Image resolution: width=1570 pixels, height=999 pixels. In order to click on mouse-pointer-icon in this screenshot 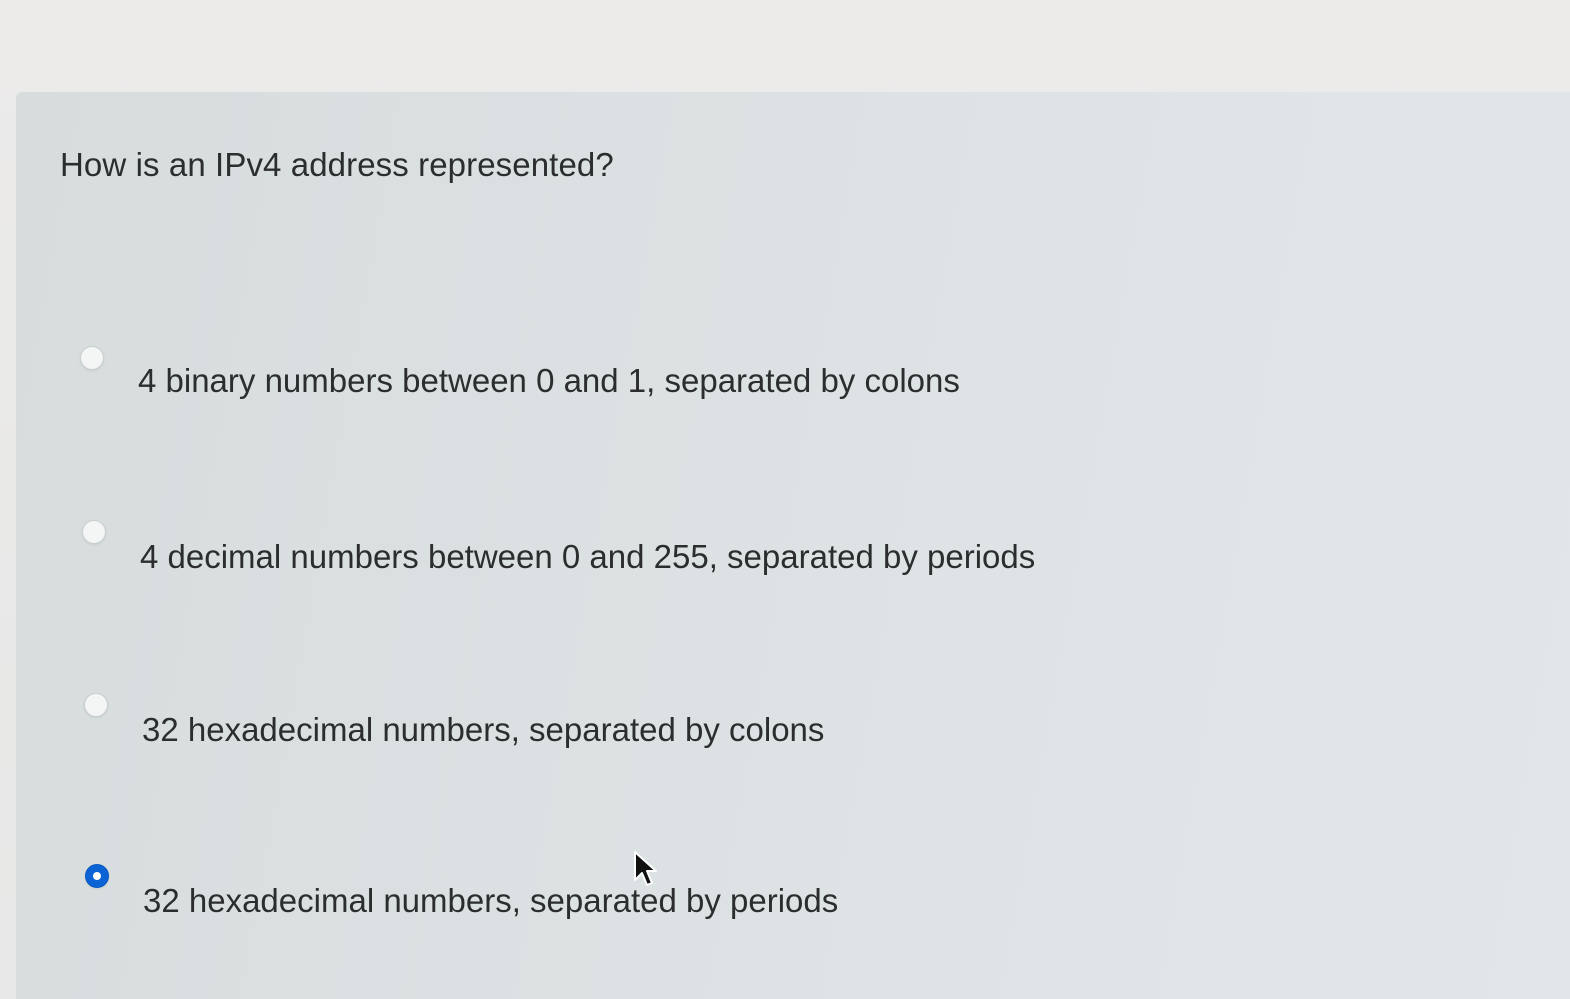, I will do `click(645, 868)`.